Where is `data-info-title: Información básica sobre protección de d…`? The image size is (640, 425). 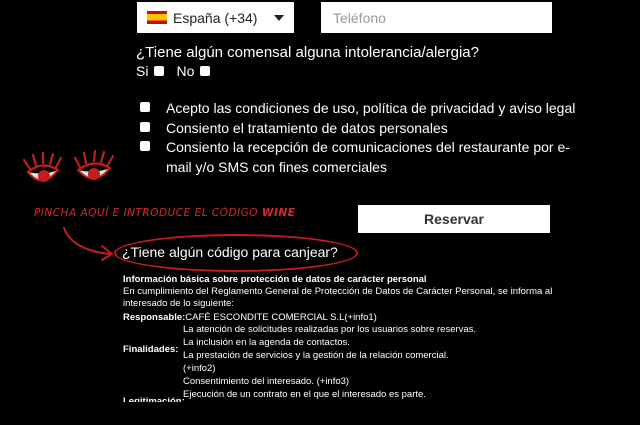 data-info-title: Información básica sobre protección de d… is located at coordinates (275, 279).